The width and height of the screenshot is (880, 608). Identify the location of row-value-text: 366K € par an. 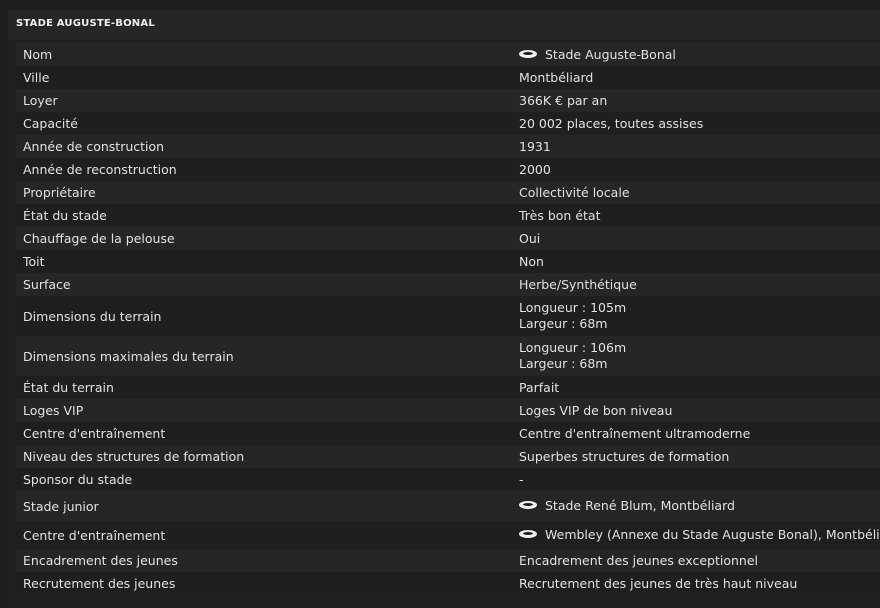
(563, 100).